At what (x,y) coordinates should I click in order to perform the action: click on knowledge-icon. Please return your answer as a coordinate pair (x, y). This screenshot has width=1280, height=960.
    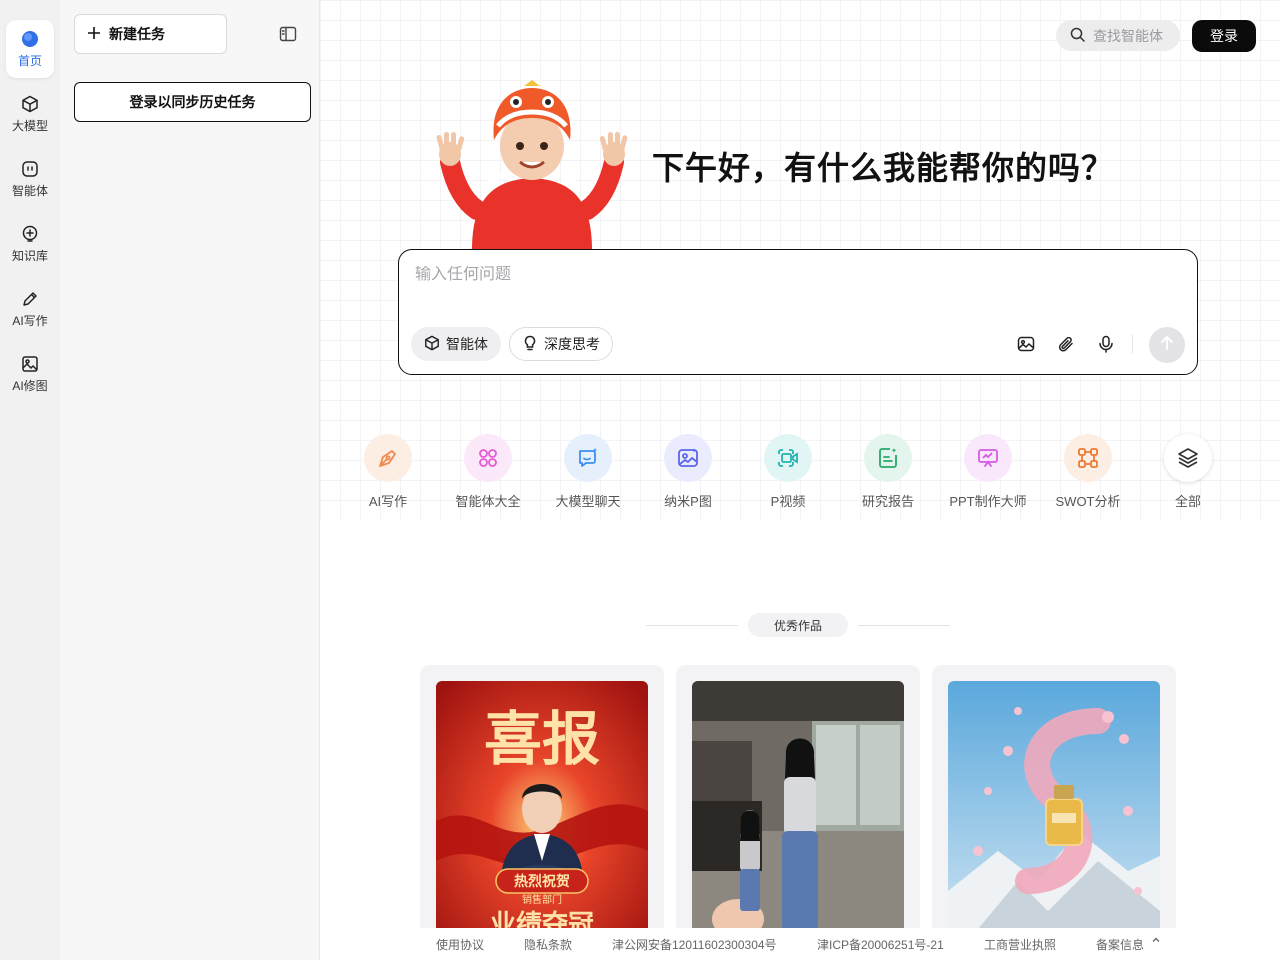
    Looking at the image, I should click on (30, 234).